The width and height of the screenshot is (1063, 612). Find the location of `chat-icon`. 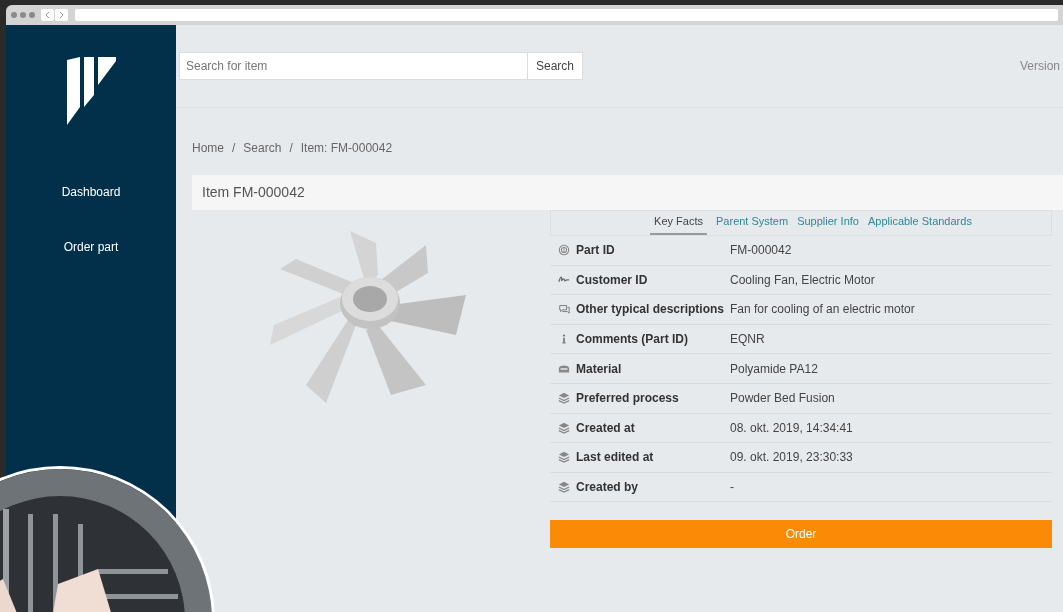

chat-icon is located at coordinates (564, 309).